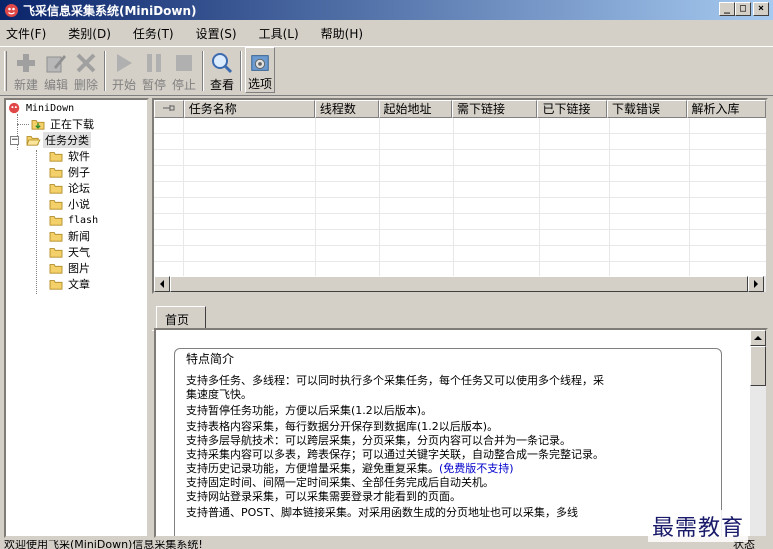  What do you see at coordinates (26, 63) in the screenshot?
I see `plus-icon` at bounding box center [26, 63].